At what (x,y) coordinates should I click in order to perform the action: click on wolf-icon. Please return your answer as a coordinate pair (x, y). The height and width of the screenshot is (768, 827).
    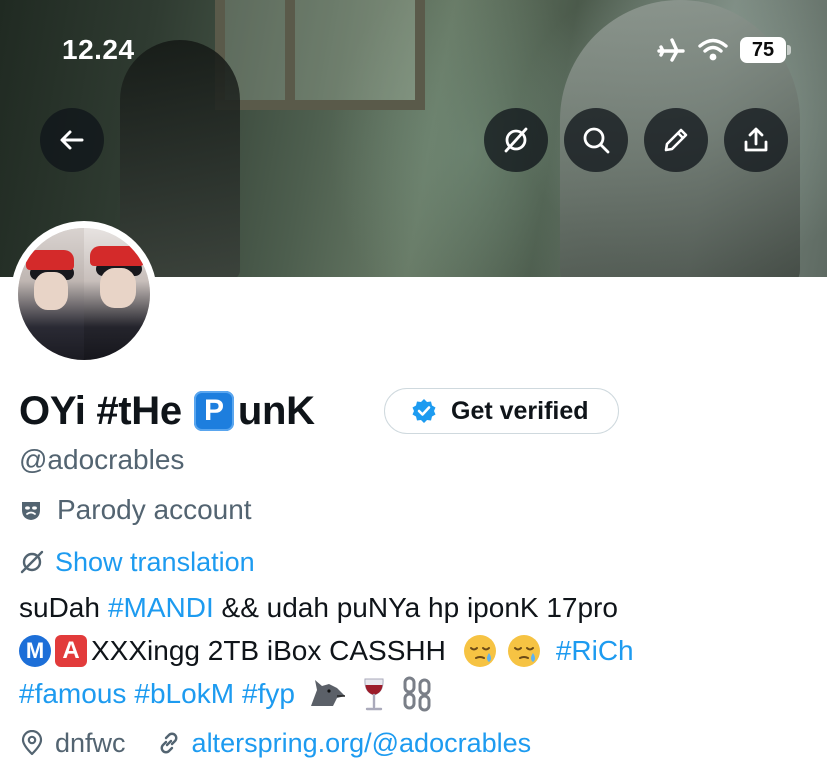
    Looking at the image, I should click on (327, 692).